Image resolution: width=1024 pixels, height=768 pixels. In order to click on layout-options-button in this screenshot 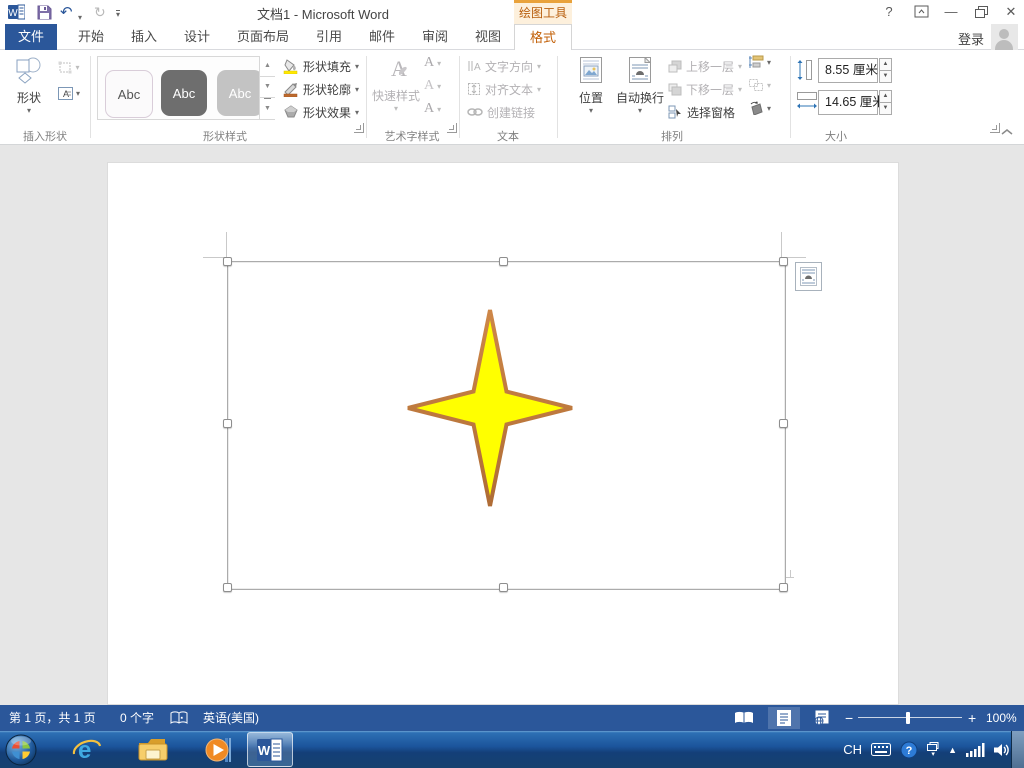, I will do `click(808, 276)`.